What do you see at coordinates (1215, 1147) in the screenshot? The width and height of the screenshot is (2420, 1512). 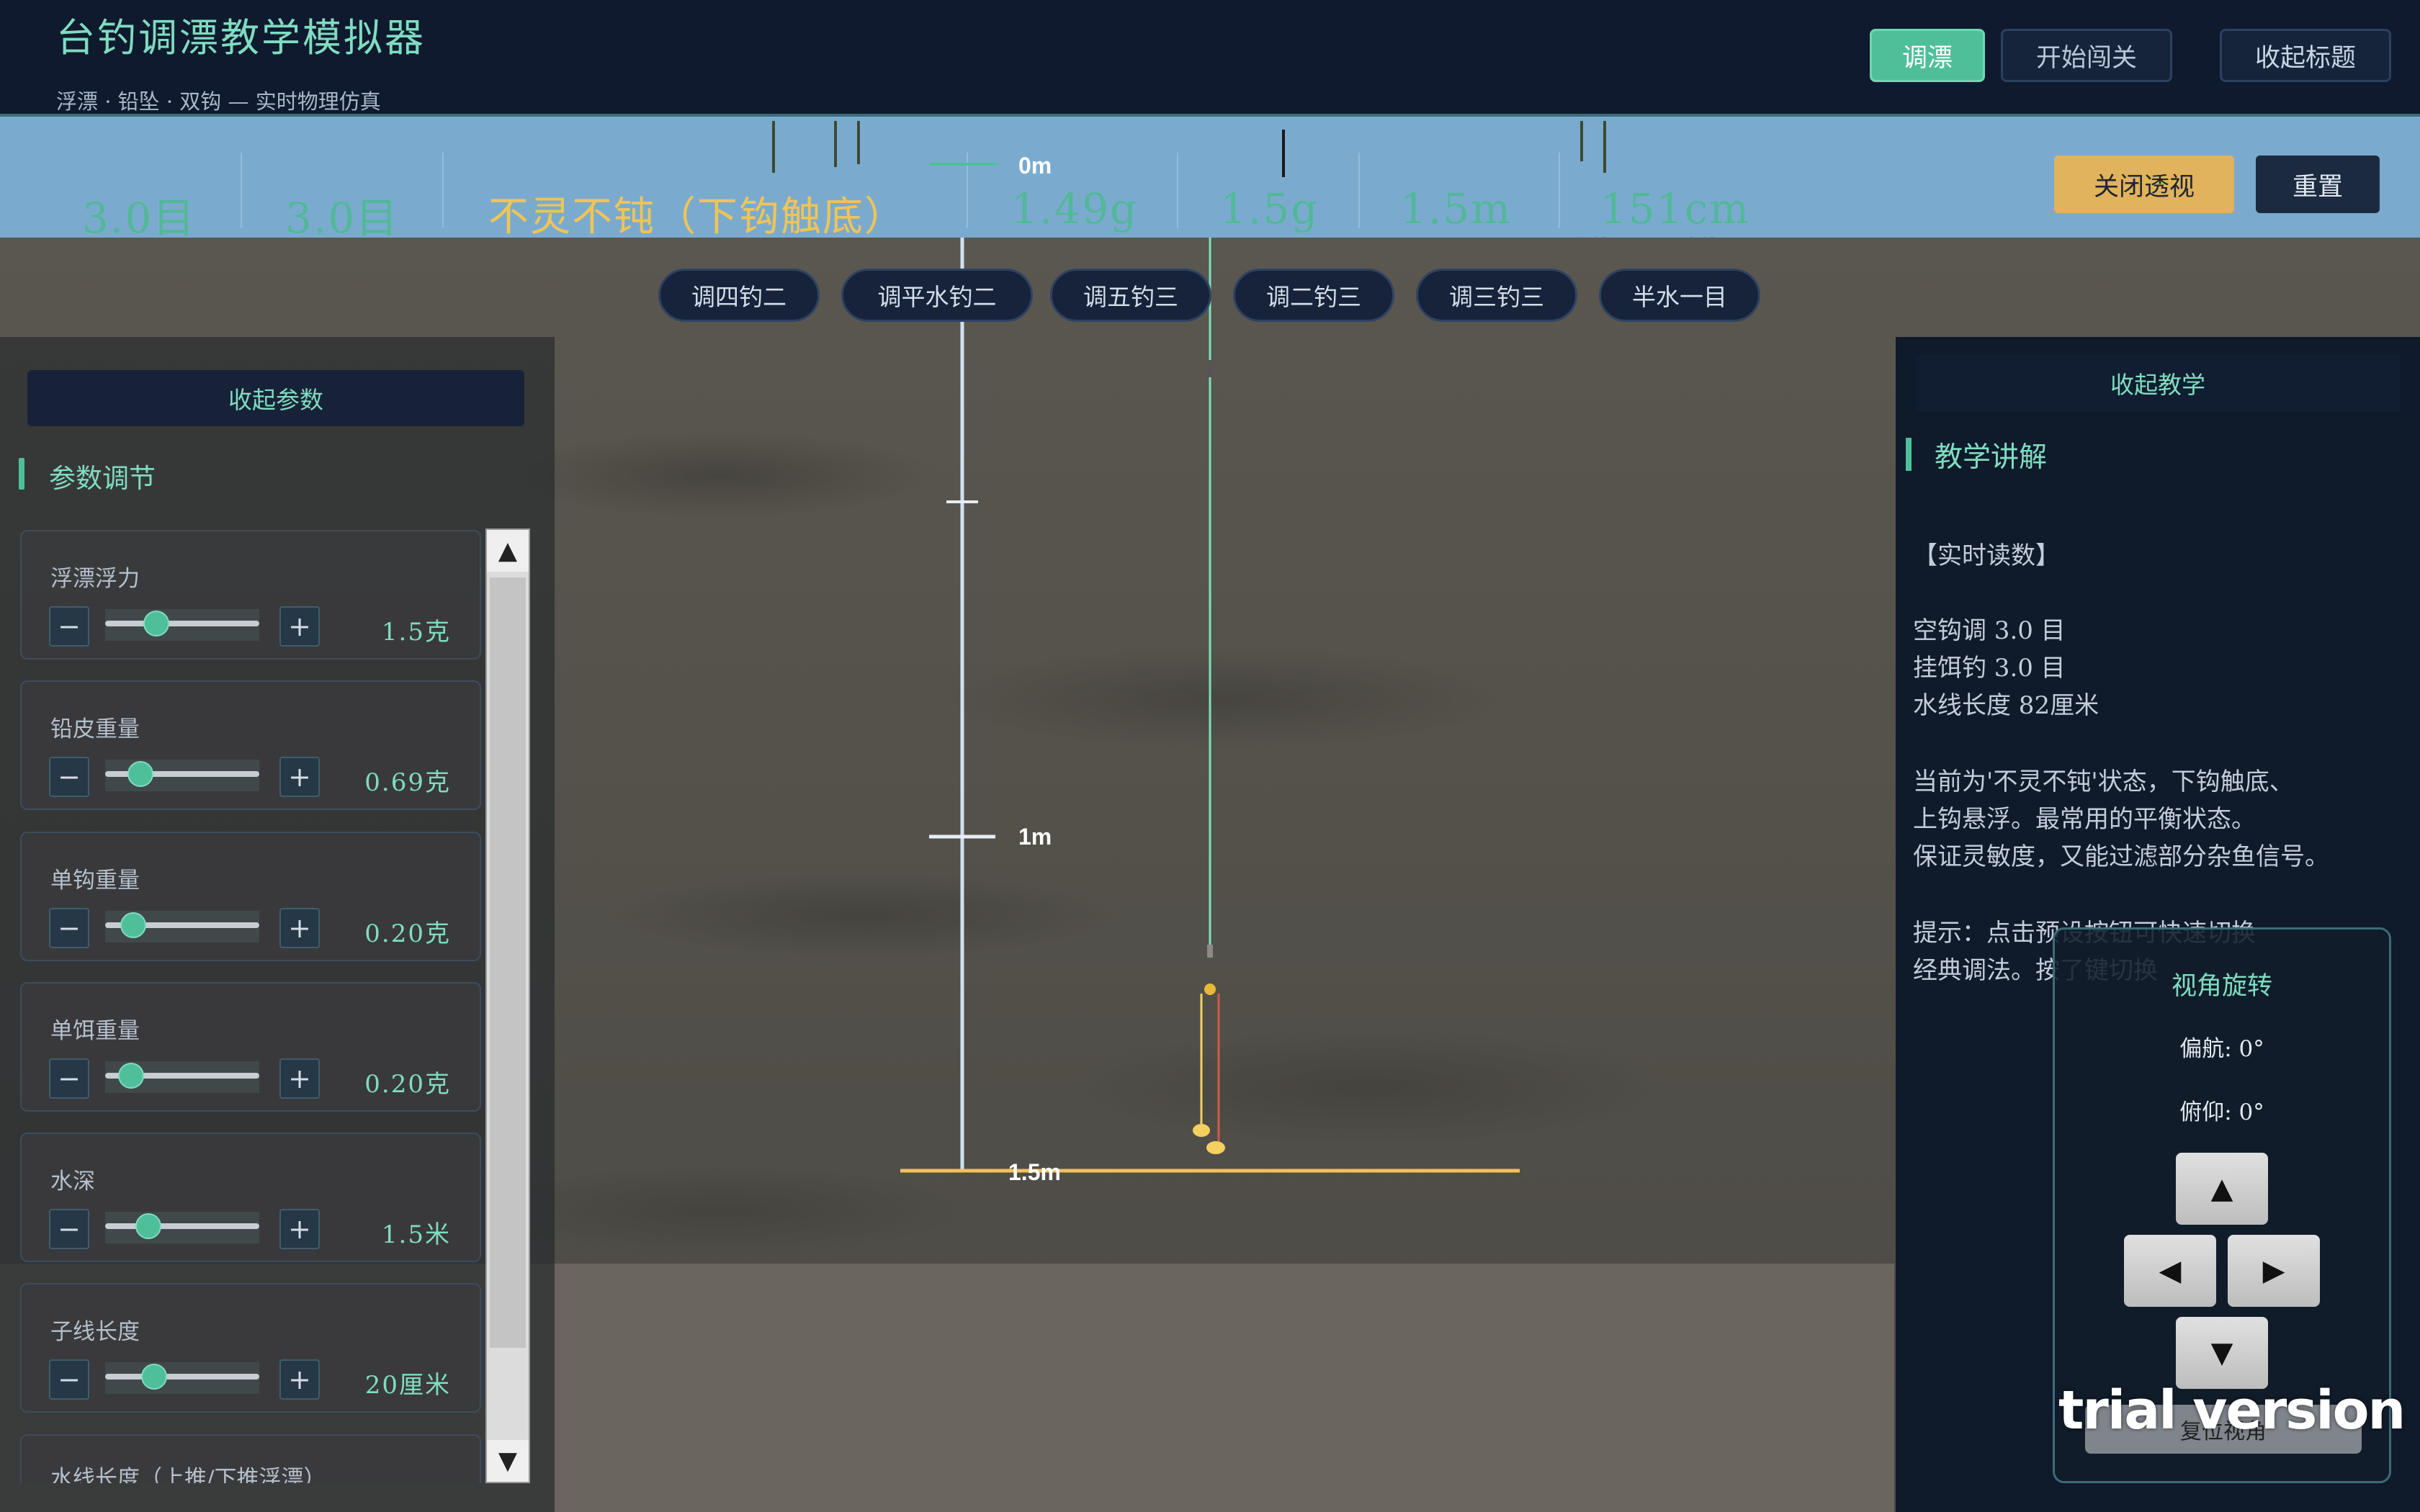 I see `lower-bait` at bounding box center [1215, 1147].